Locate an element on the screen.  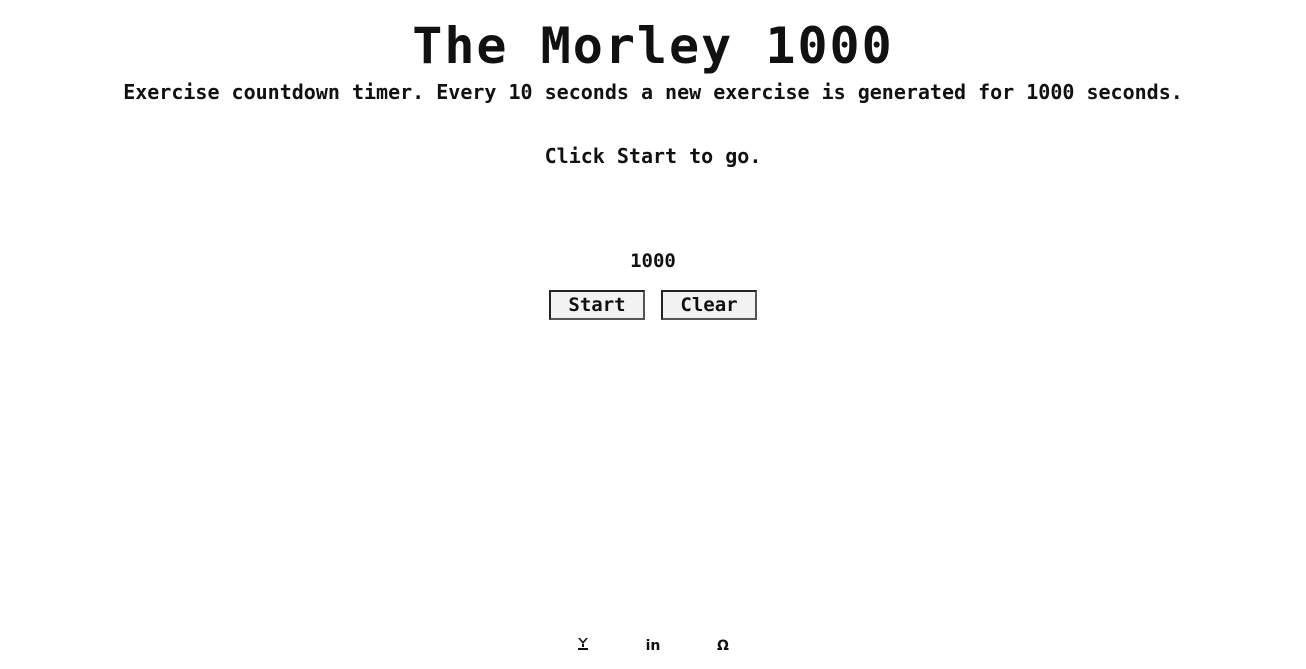
linkedin-icon-glyph: in is located at coordinates (653, 646).